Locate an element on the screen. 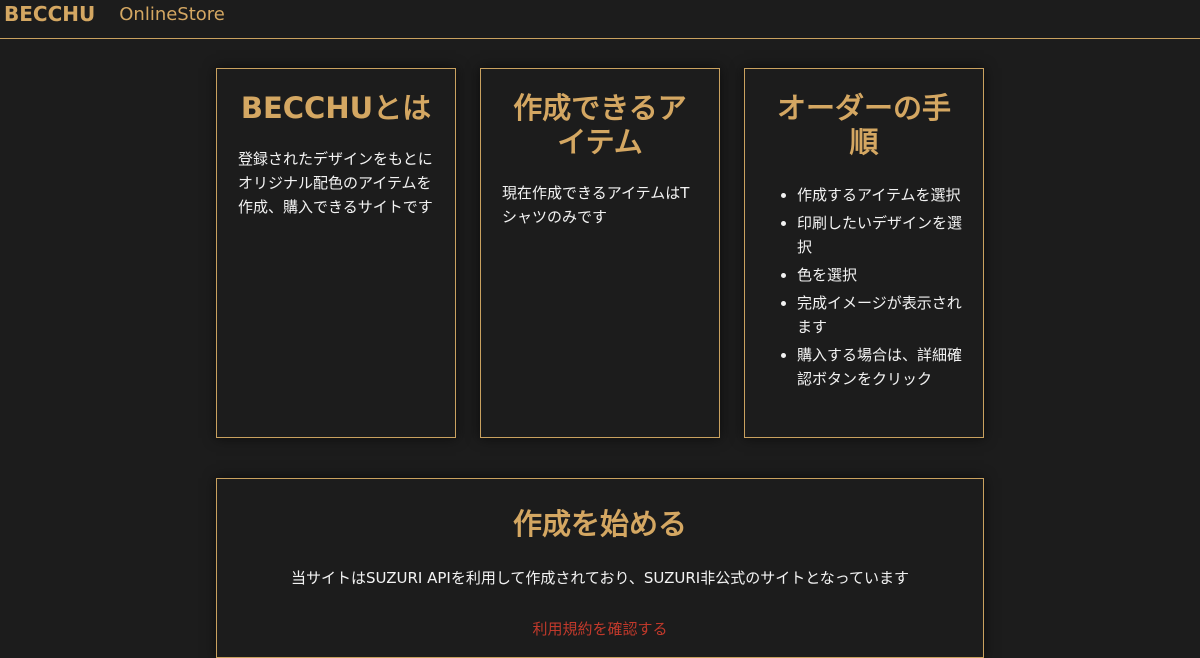 This screenshot has height=658, width=1200. card-items-title: 作成できるアイテム is located at coordinates (600, 125).